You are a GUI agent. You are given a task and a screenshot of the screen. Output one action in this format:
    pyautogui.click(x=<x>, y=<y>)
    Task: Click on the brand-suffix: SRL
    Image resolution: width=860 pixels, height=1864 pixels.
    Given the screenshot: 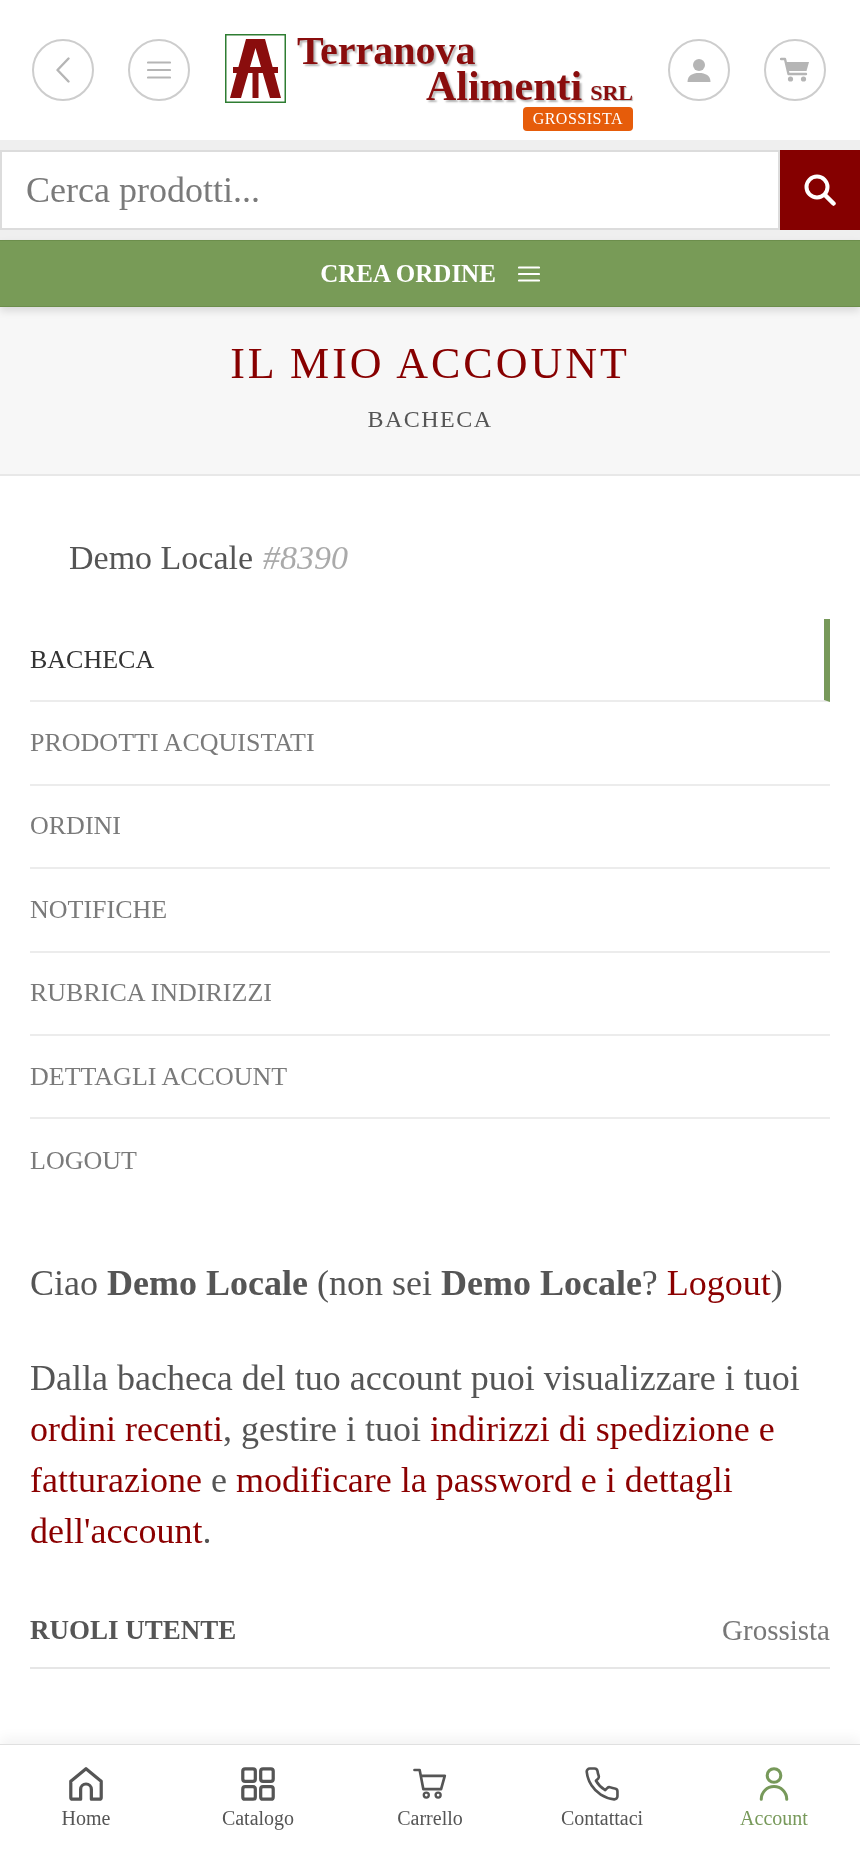 What is the action you would take?
    pyautogui.click(x=611, y=93)
    